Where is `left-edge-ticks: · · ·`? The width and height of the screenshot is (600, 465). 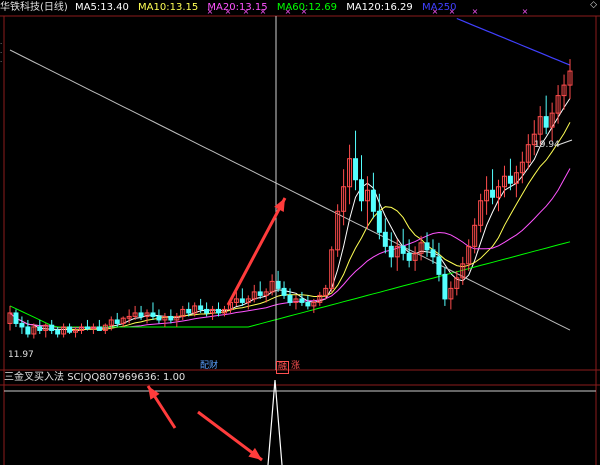 left-edge-ticks: · · · is located at coordinates (1, 53).